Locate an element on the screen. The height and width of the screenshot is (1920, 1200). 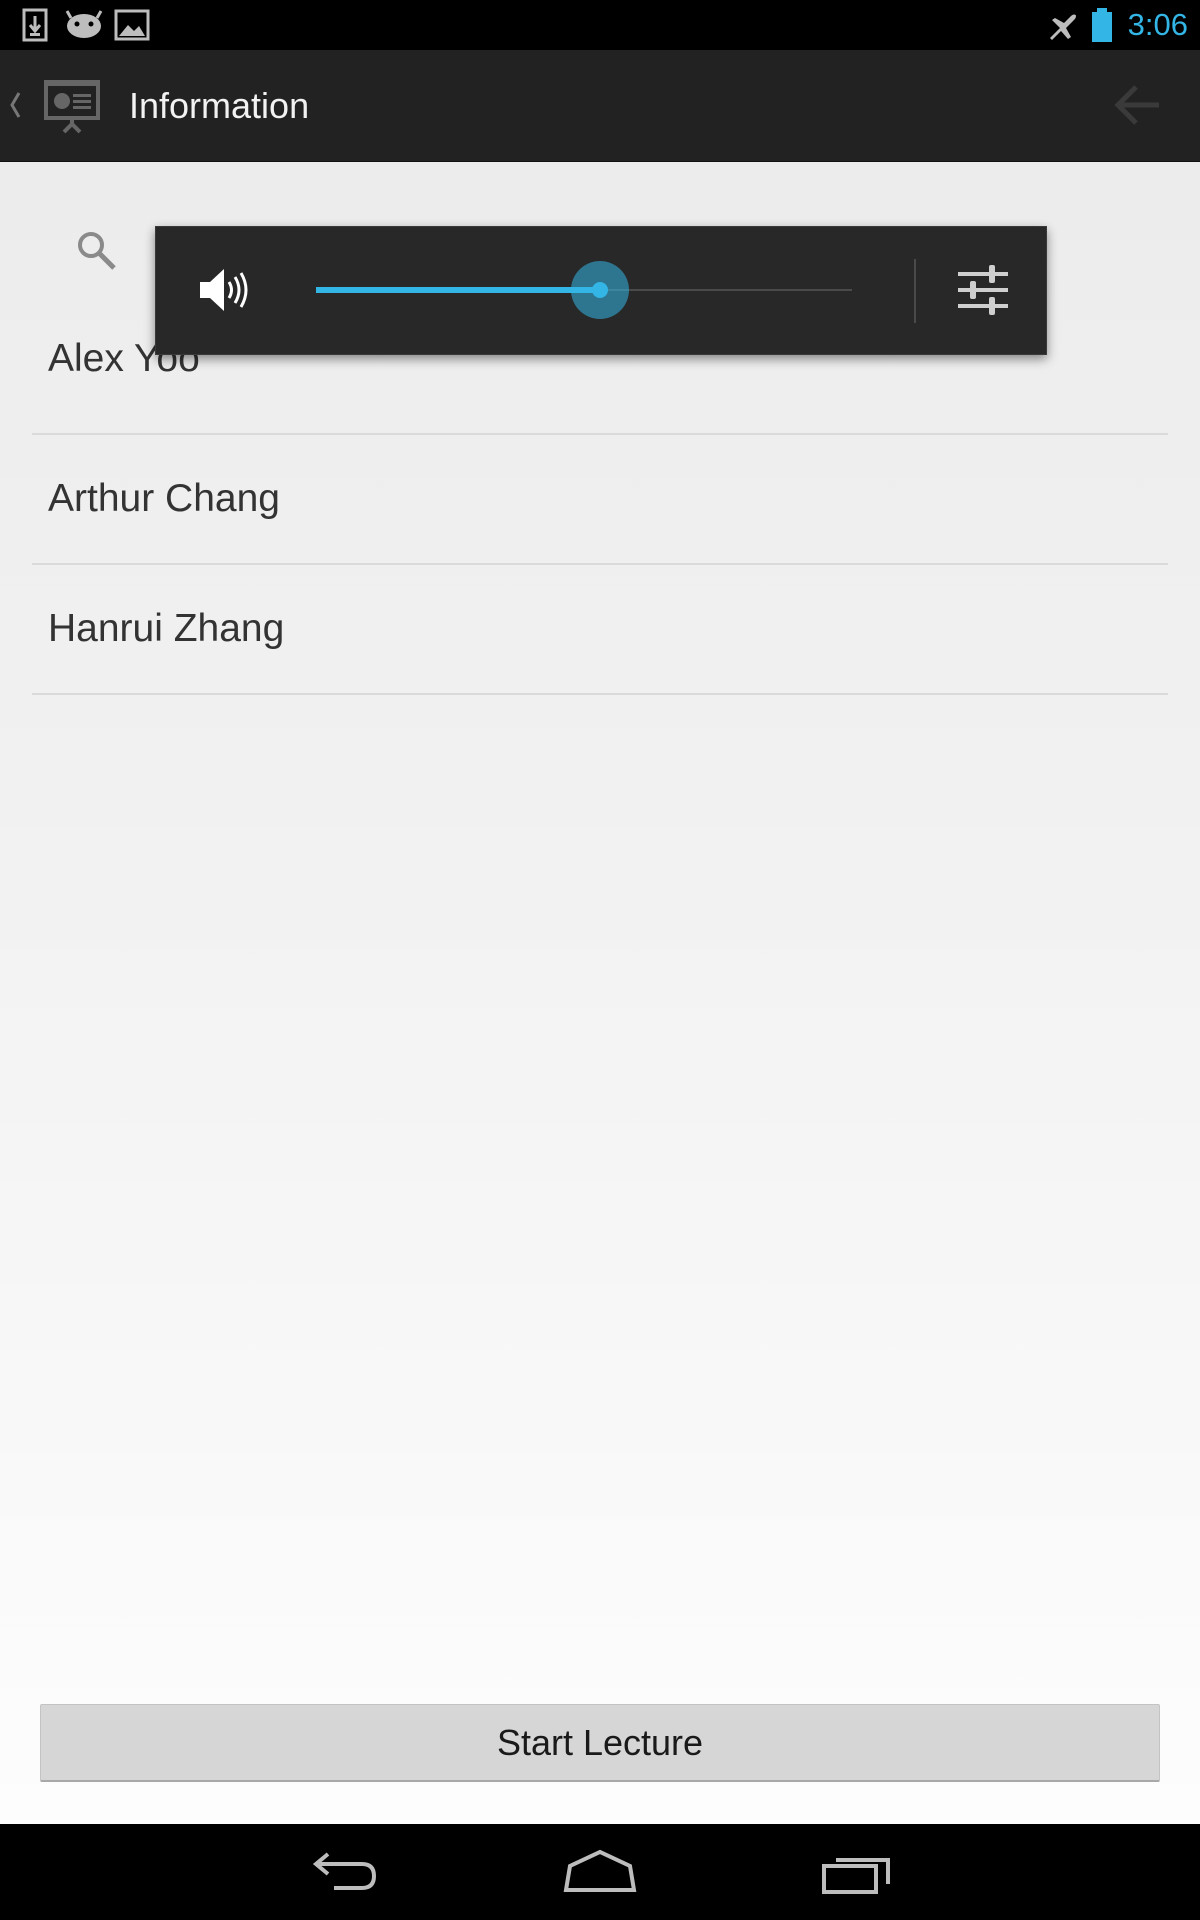
search-icon is located at coordinates (96, 250).